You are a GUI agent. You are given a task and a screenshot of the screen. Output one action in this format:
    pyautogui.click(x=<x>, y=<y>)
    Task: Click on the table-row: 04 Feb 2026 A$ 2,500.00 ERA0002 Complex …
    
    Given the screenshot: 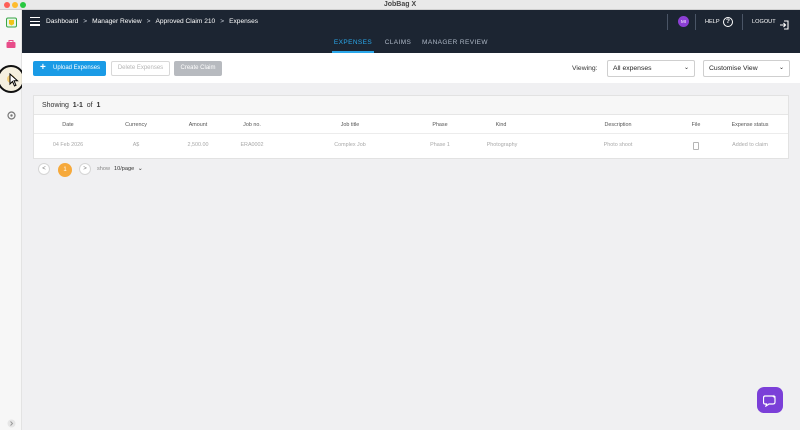 What is the action you would take?
    pyautogui.click(x=411, y=148)
    